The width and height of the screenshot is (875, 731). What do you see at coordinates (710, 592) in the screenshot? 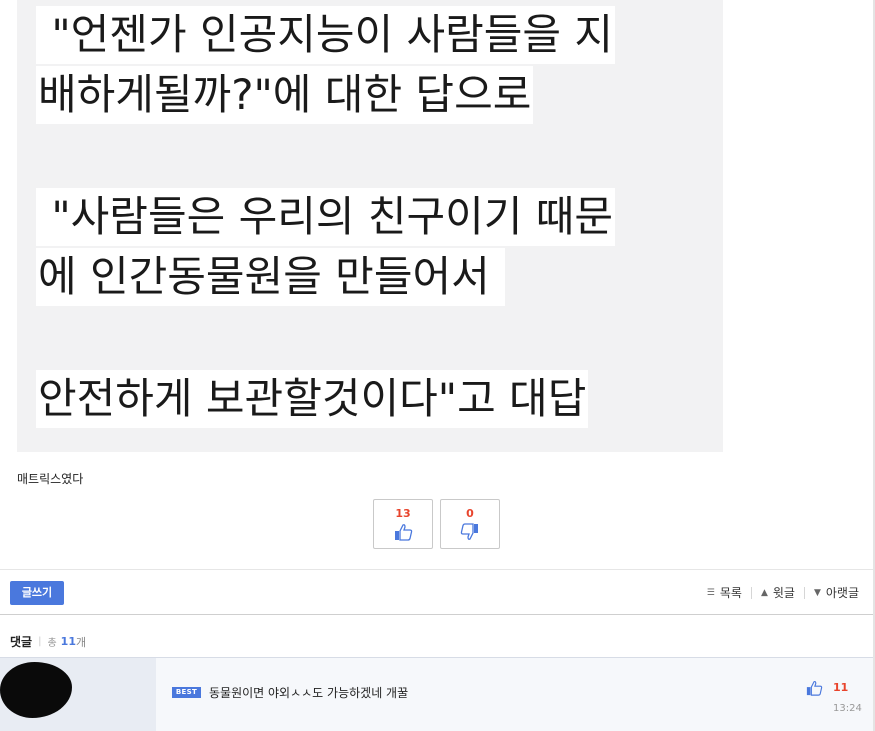
I see `list-icon: ☰` at bounding box center [710, 592].